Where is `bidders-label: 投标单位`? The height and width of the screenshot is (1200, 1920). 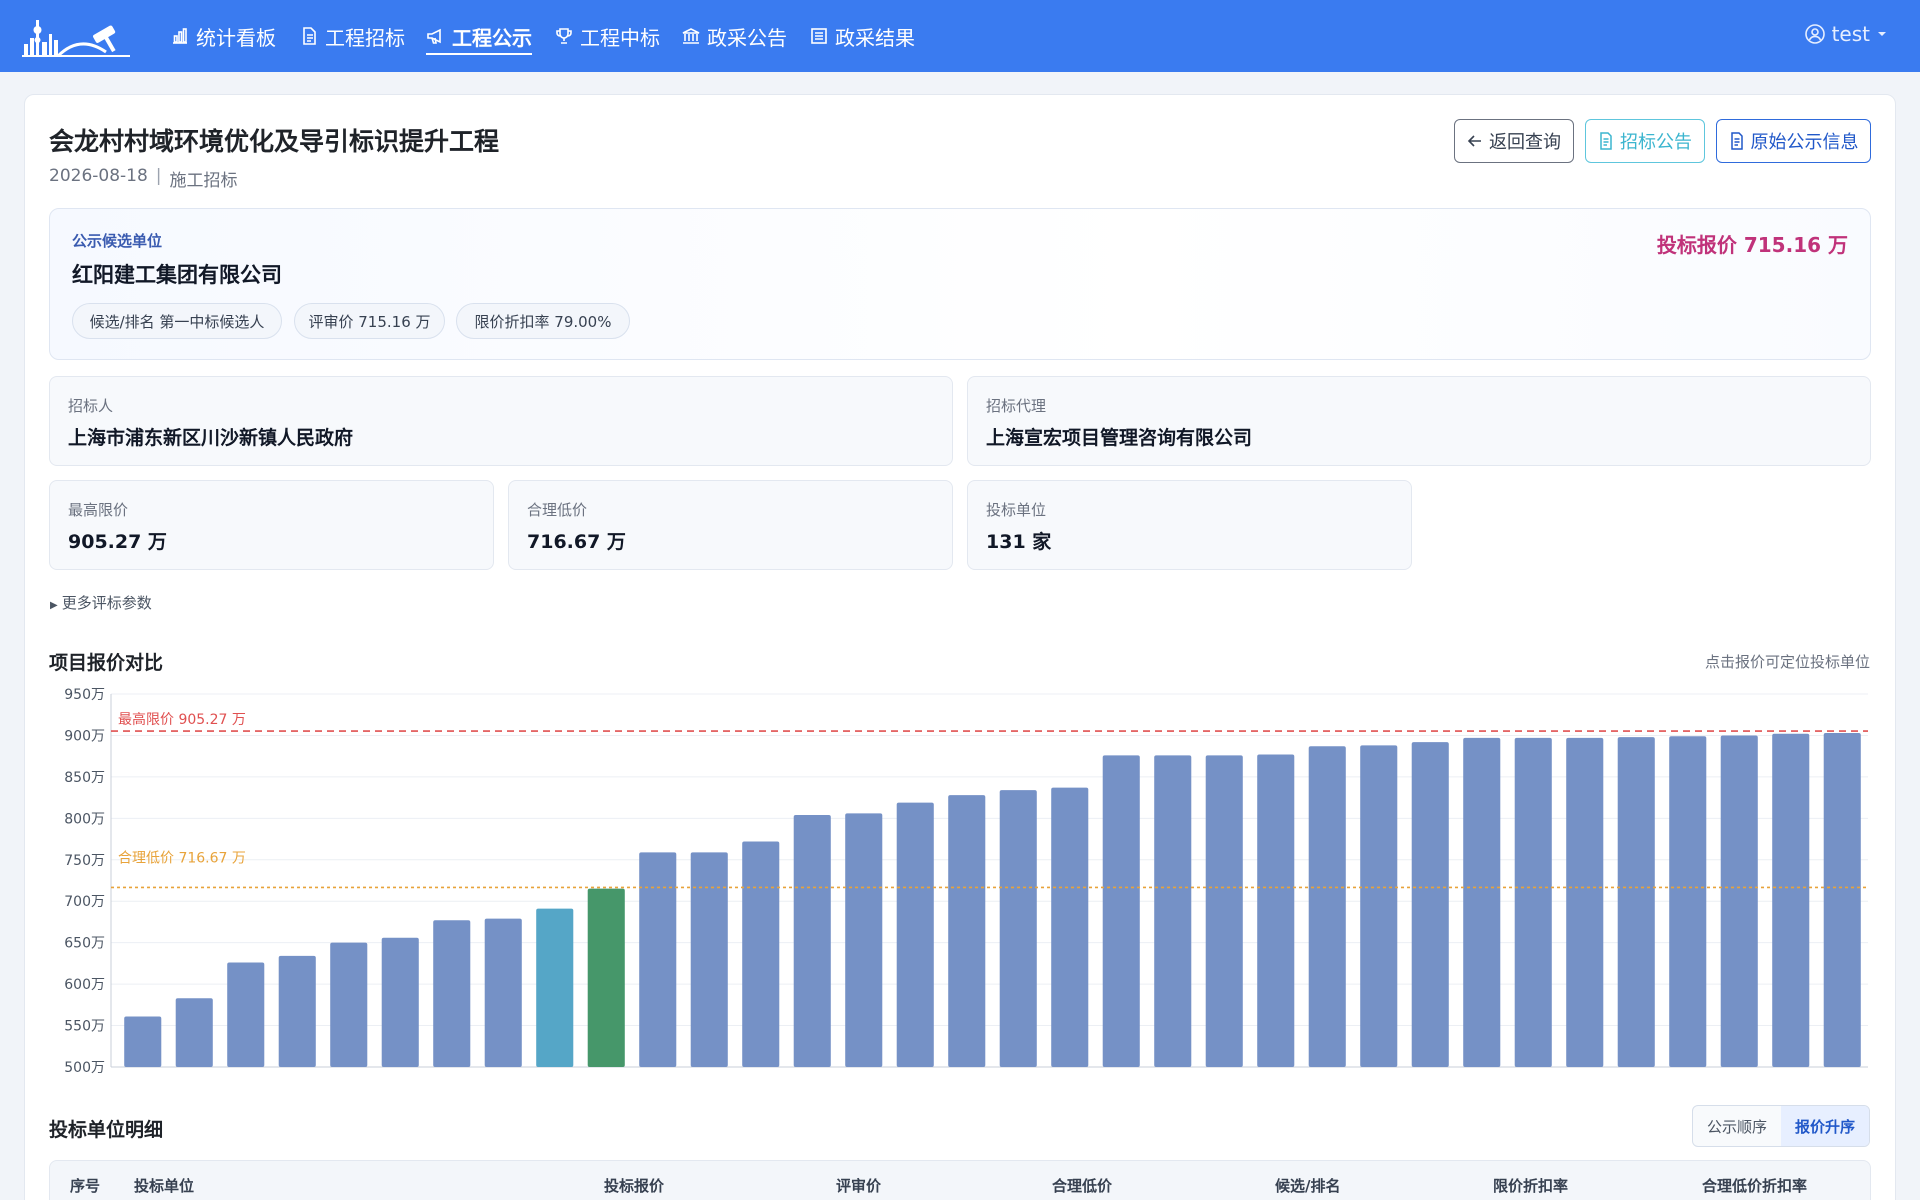
bidders-label: 投标单位 is located at coordinates (1016, 510).